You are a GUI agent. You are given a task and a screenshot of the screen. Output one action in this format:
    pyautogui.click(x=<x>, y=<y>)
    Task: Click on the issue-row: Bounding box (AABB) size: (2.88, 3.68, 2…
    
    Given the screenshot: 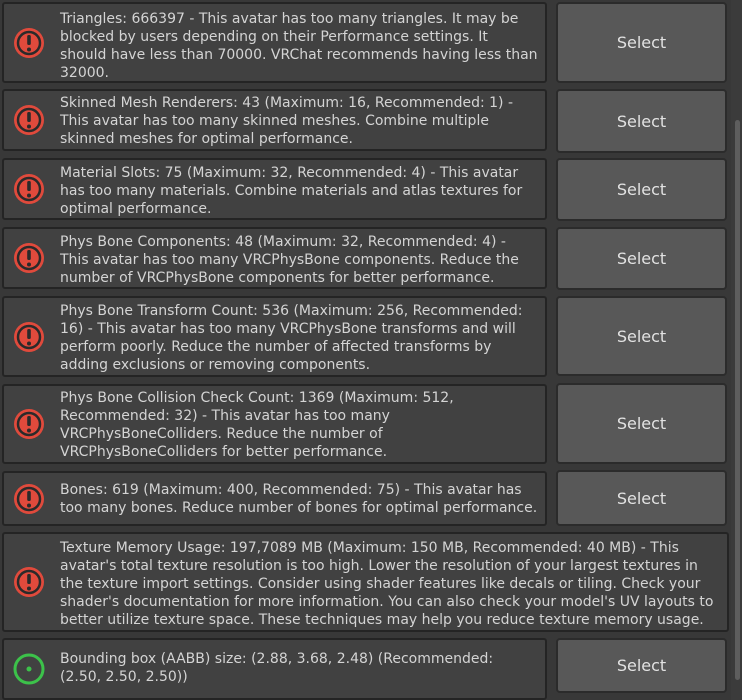 What is the action you would take?
    pyautogui.click(x=274, y=669)
    